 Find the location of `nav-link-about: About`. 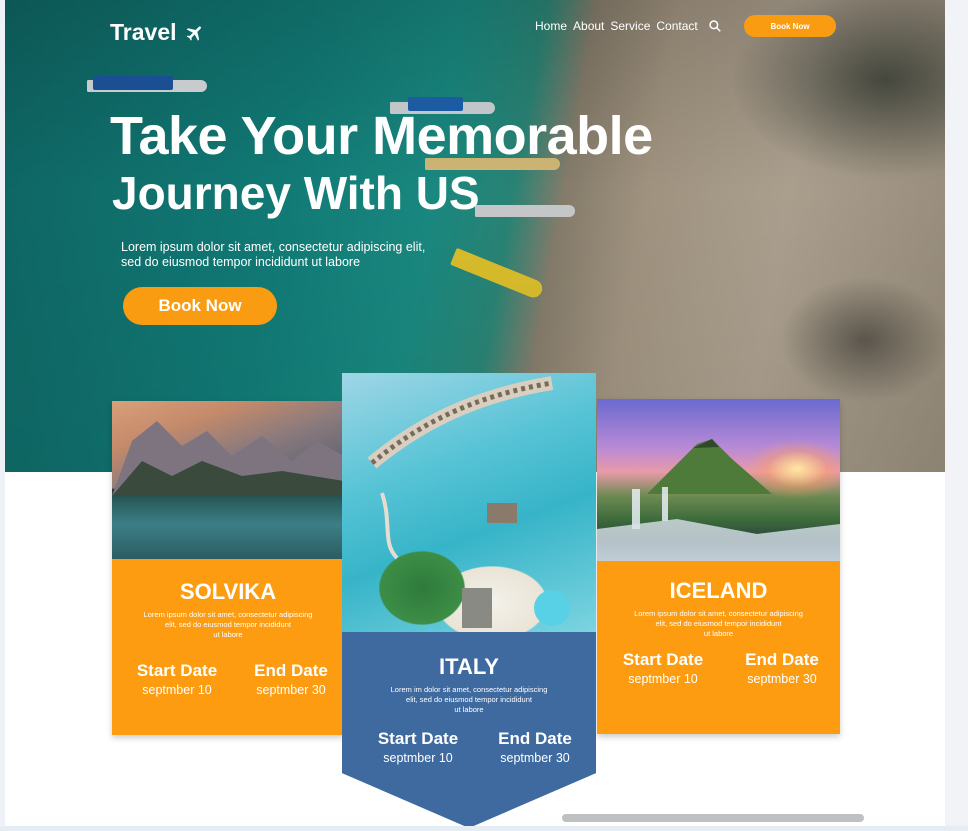

nav-link-about: About is located at coordinates (588, 26).